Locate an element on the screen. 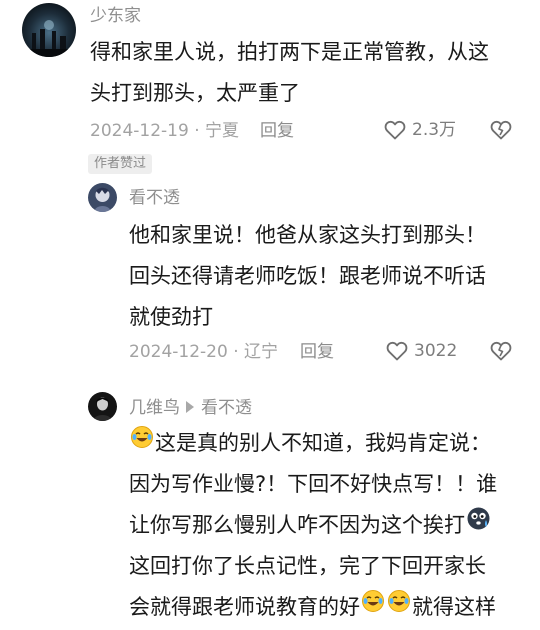 This screenshot has height=630, width=540. frightened-face-emoji-icon is located at coordinates (478, 524).